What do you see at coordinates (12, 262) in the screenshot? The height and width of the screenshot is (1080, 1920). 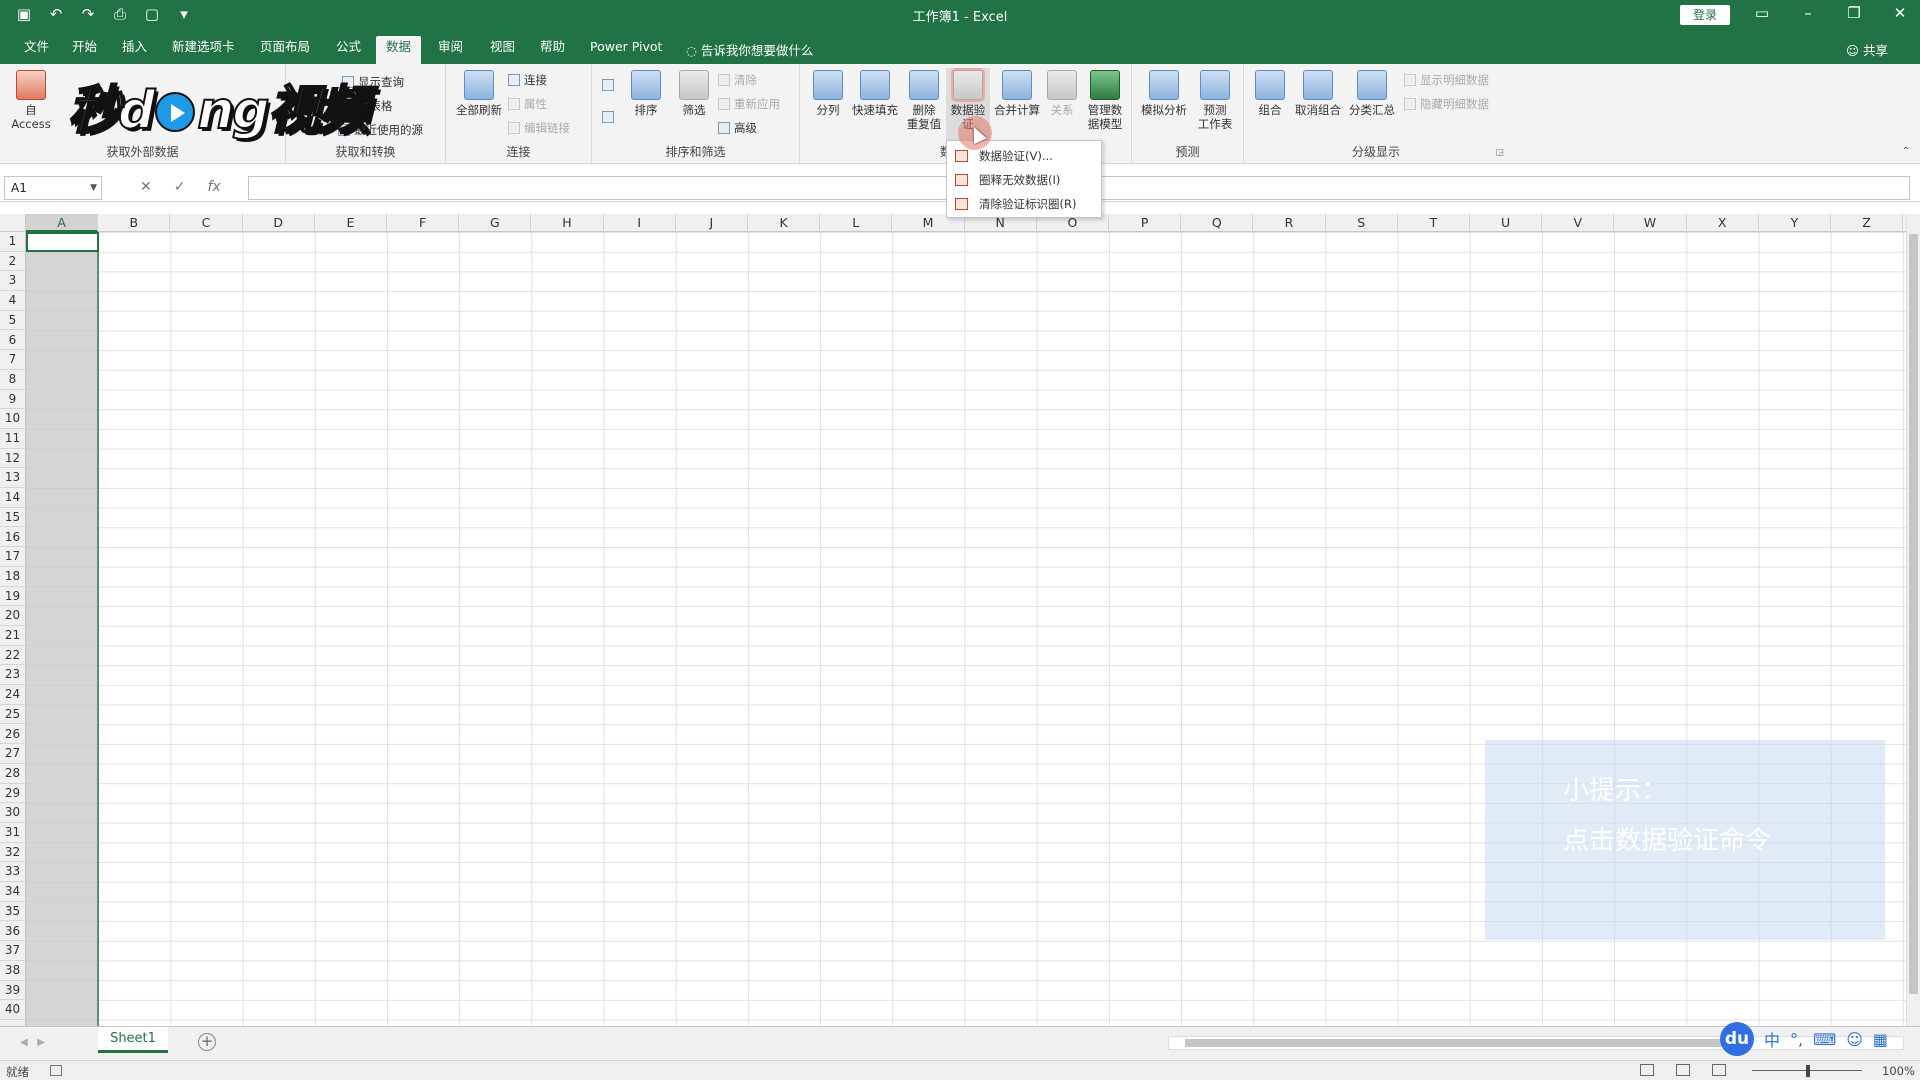 I see `row-header-2: 2` at bounding box center [12, 262].